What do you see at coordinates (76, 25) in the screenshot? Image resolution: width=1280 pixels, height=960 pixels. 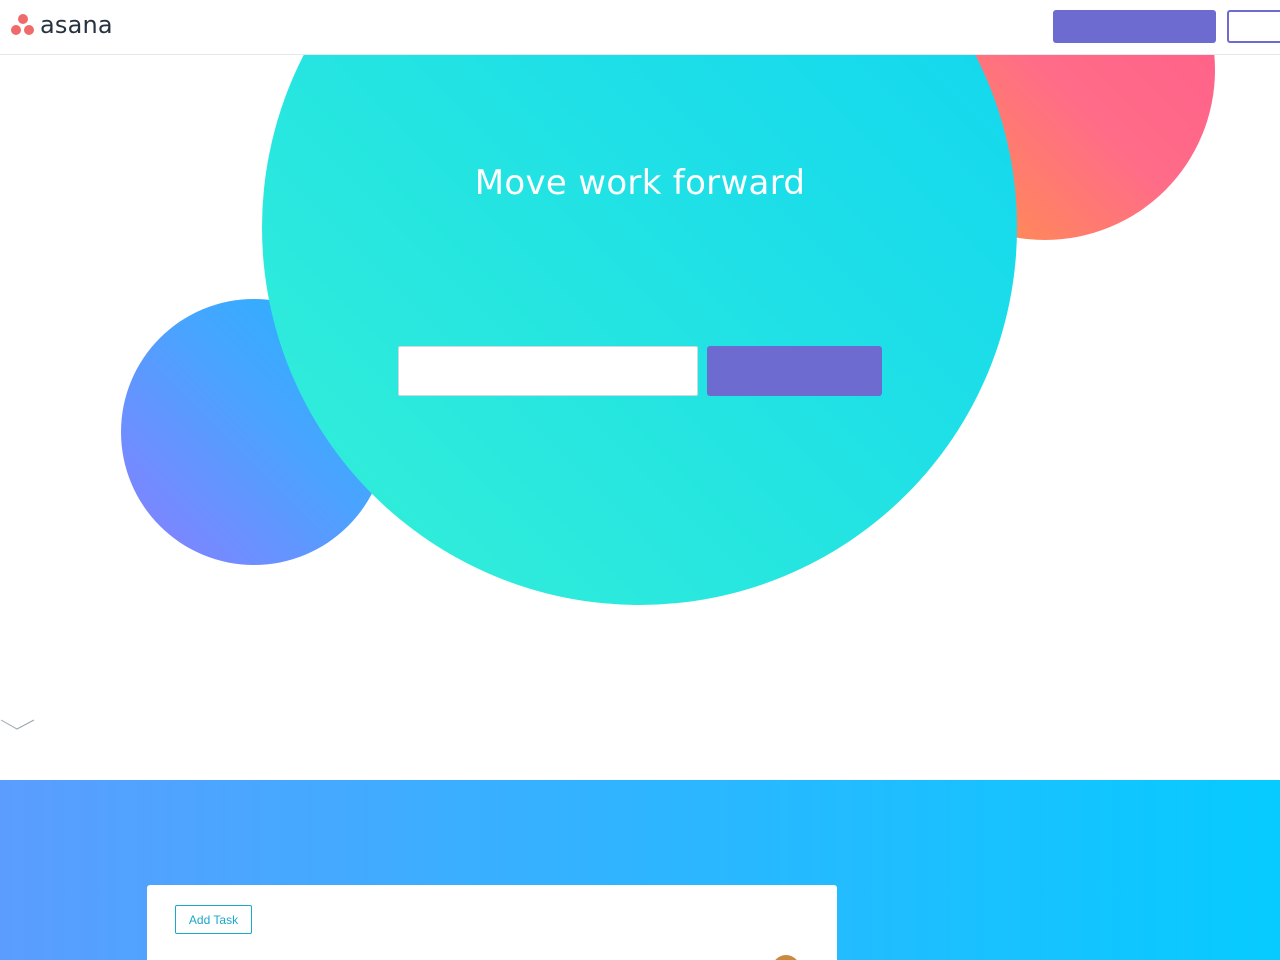 I see `logo-wordmark: asana` at bounding box center [76, 25].